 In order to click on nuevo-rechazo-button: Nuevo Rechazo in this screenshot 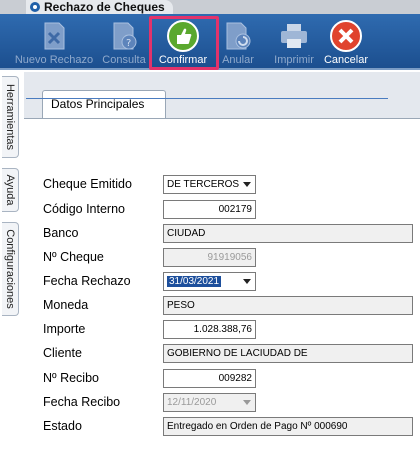, I will do `click(54, 42)`.